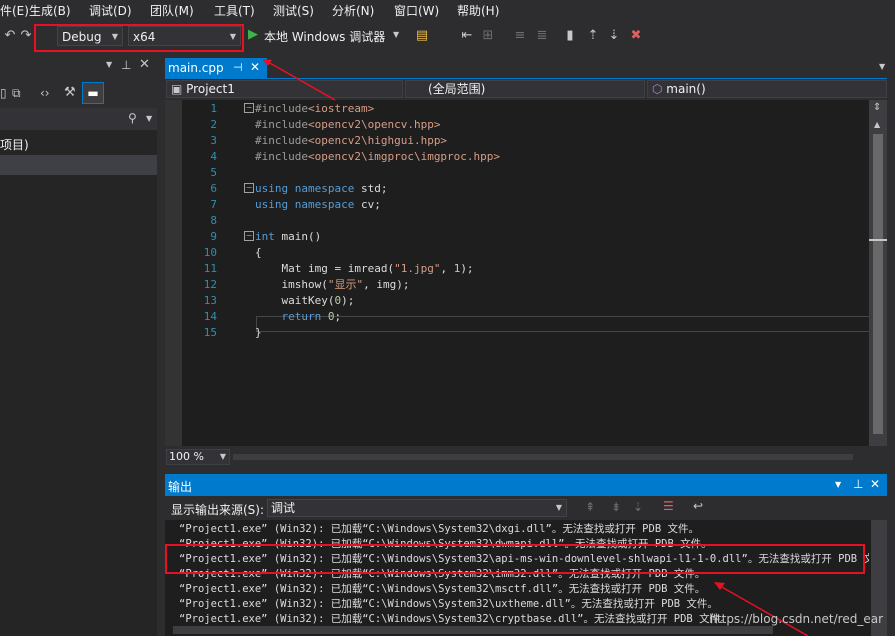 The width and height of the screenshot is (895, 636). What do you see at coordinates (796, 619) in the screenshot?
I see `watermark: https://blog.csdn.net/red_ear` at bounding box center [796, 619].